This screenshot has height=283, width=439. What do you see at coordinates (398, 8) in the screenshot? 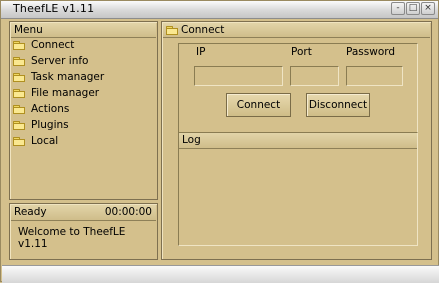
I see `minimize-button: -` at bounding box center [398, 8].